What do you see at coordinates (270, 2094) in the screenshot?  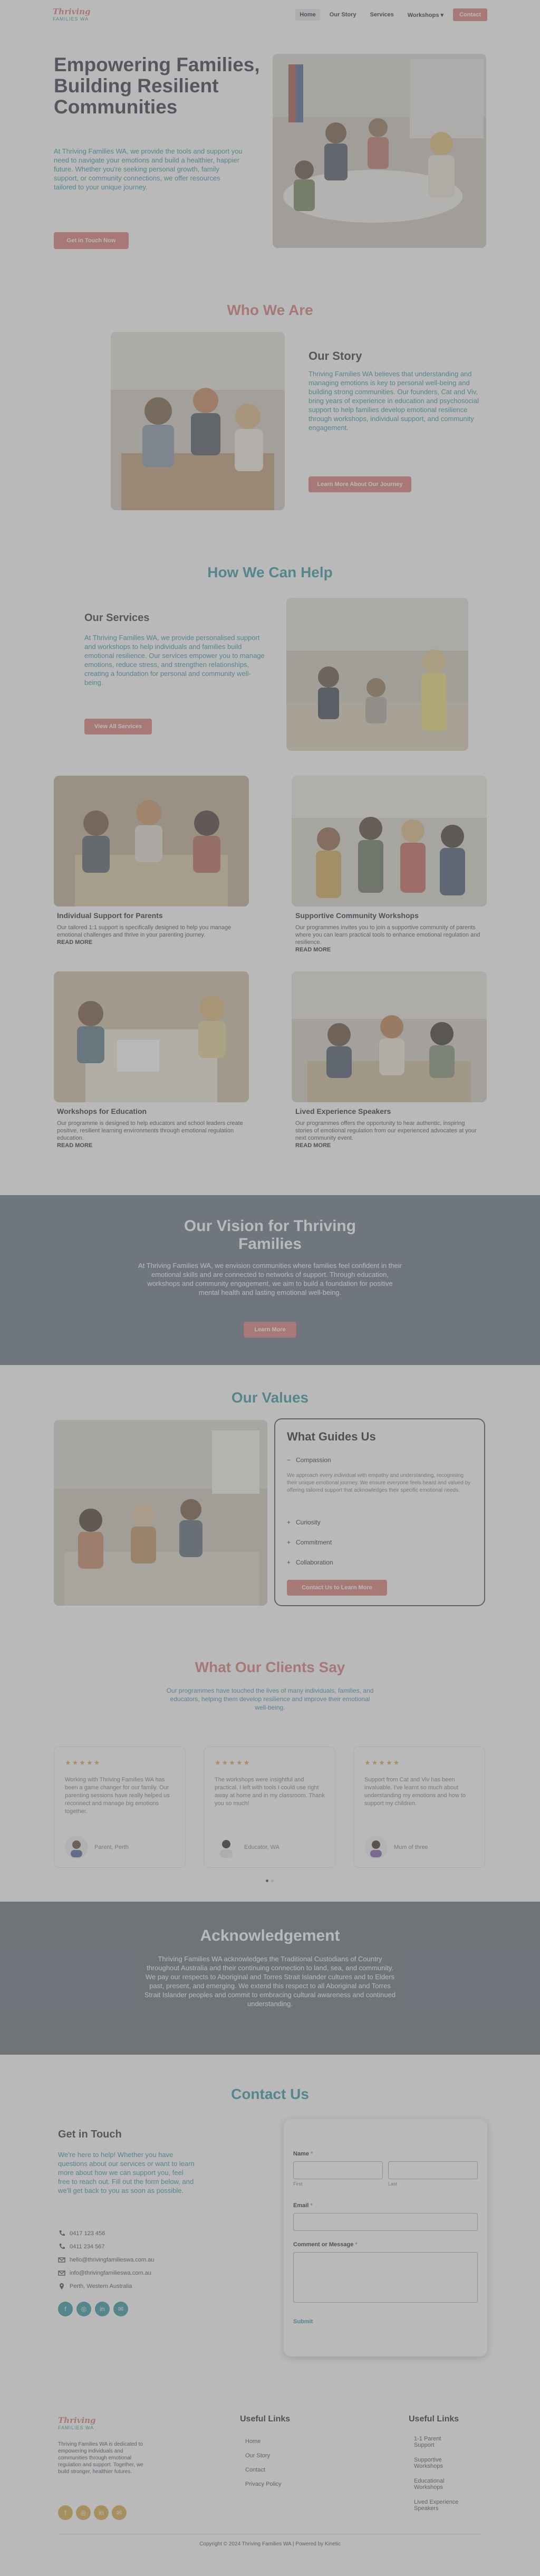 I see `contact-us-title: Contact Us` at bounding box center [270, 2094].